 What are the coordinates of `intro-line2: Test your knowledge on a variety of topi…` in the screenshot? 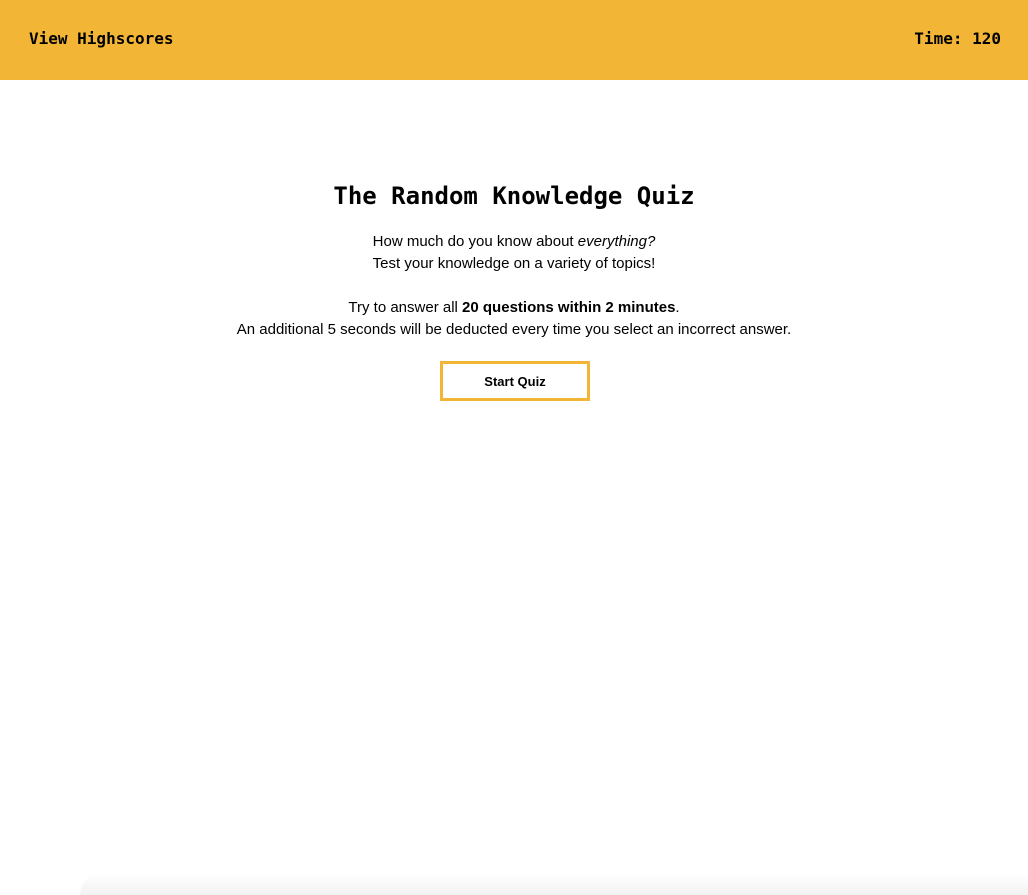 It's located at (514, 263).